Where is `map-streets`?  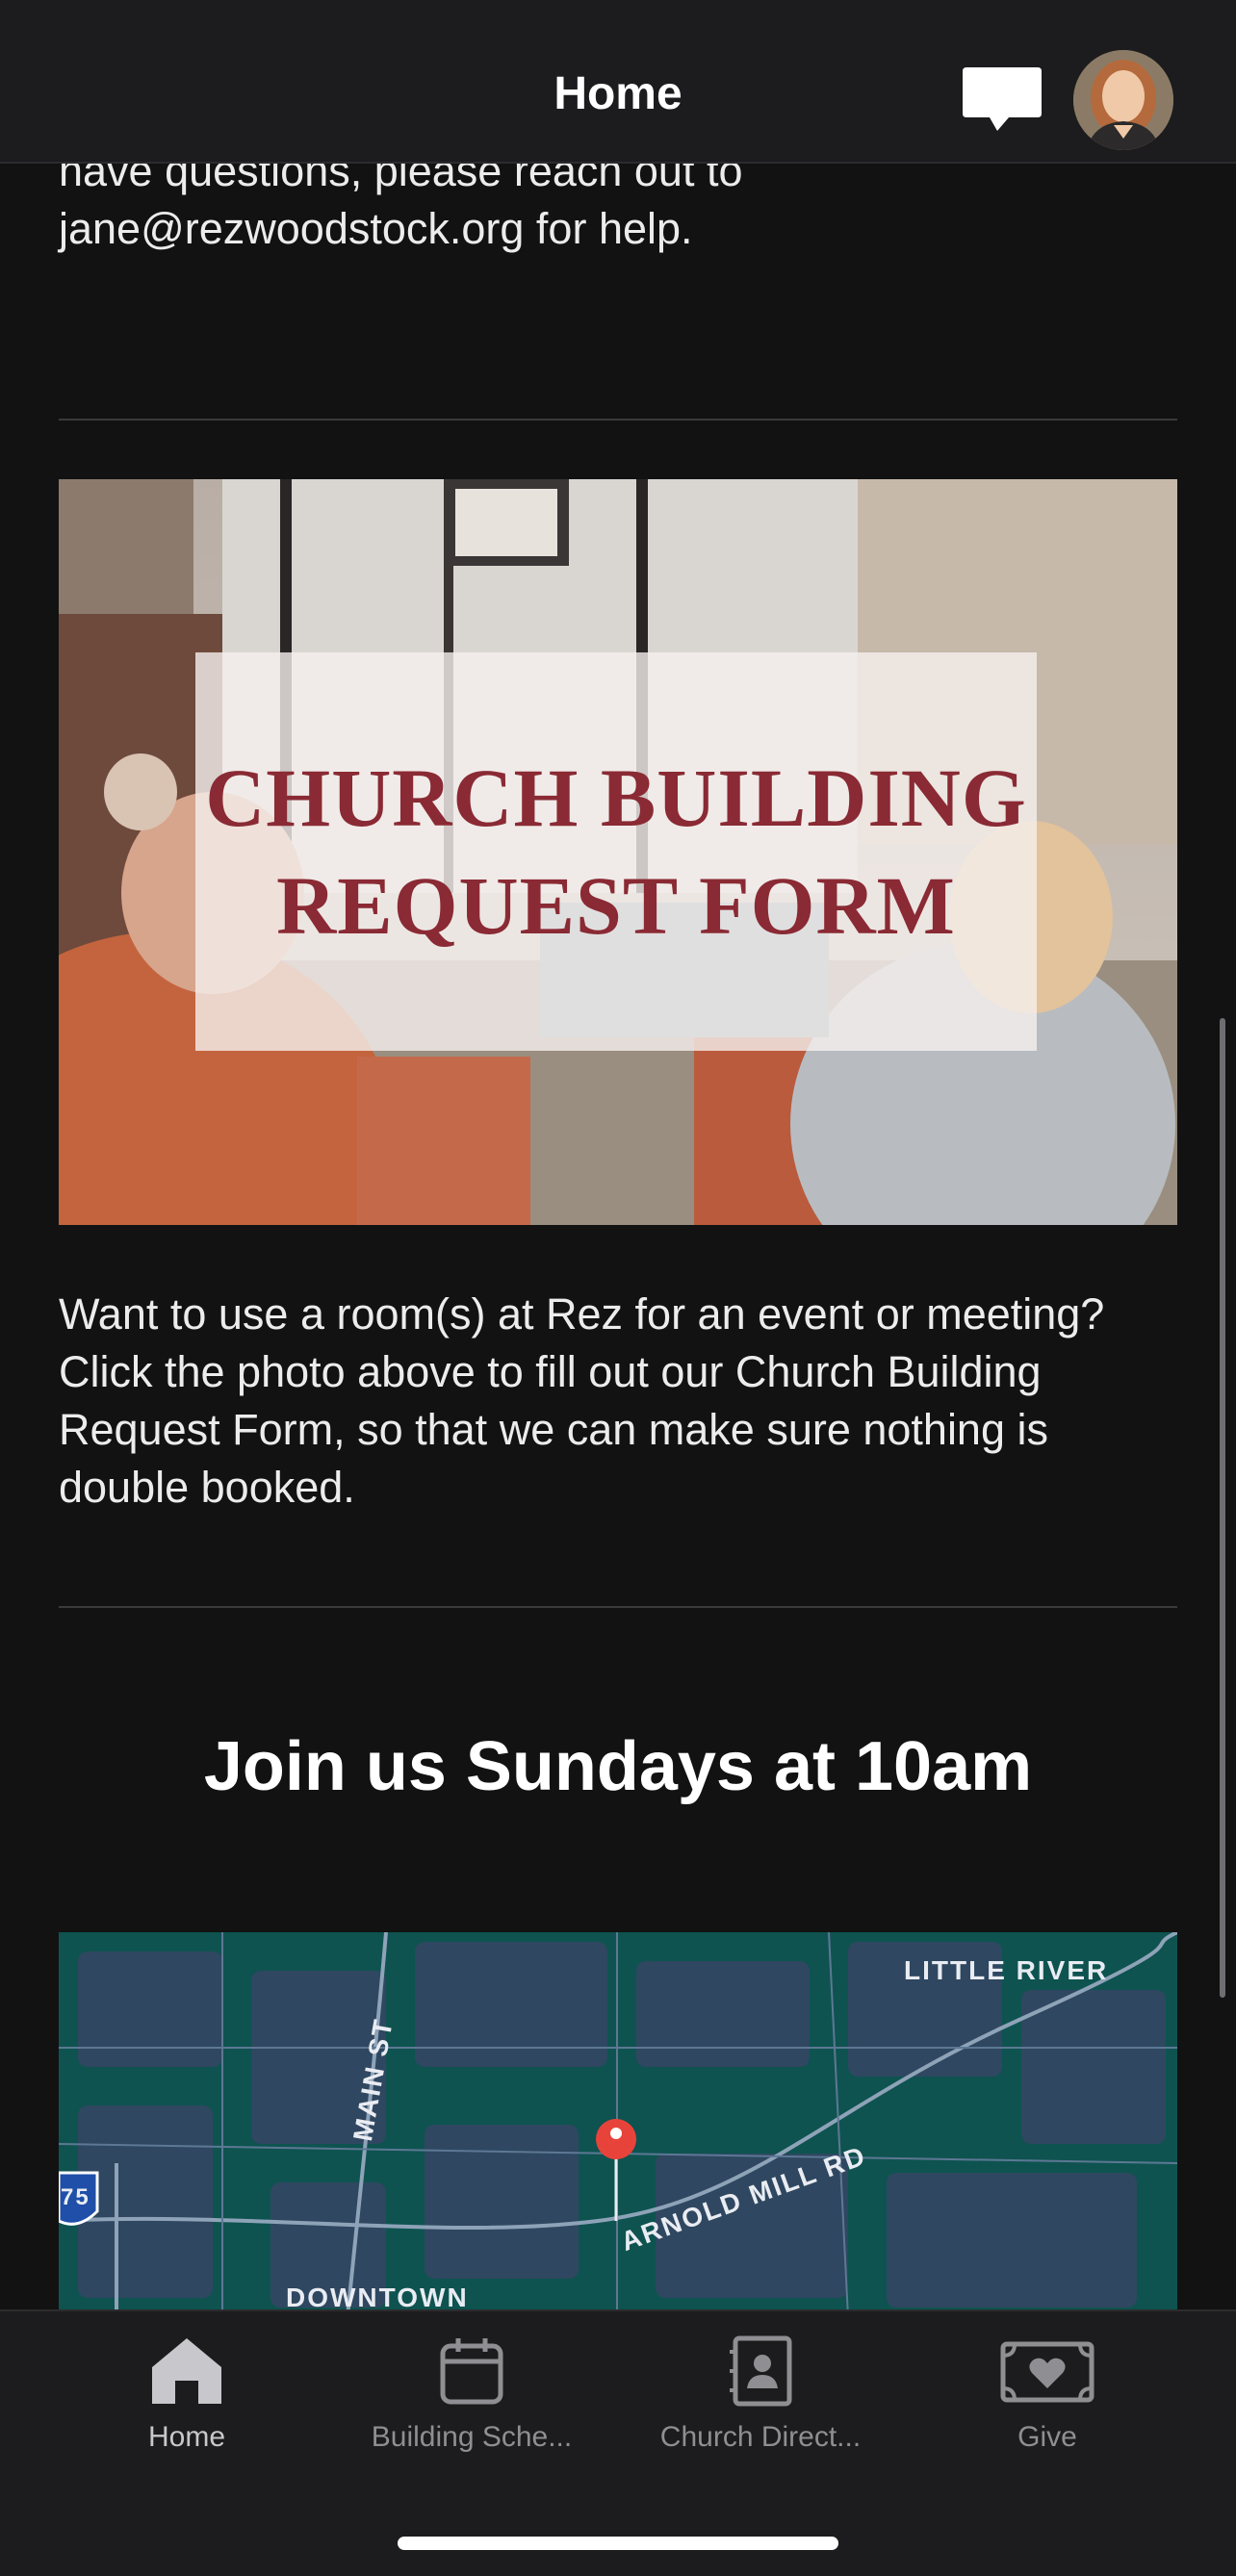 map-streets is located at coordinates (618, 2120).